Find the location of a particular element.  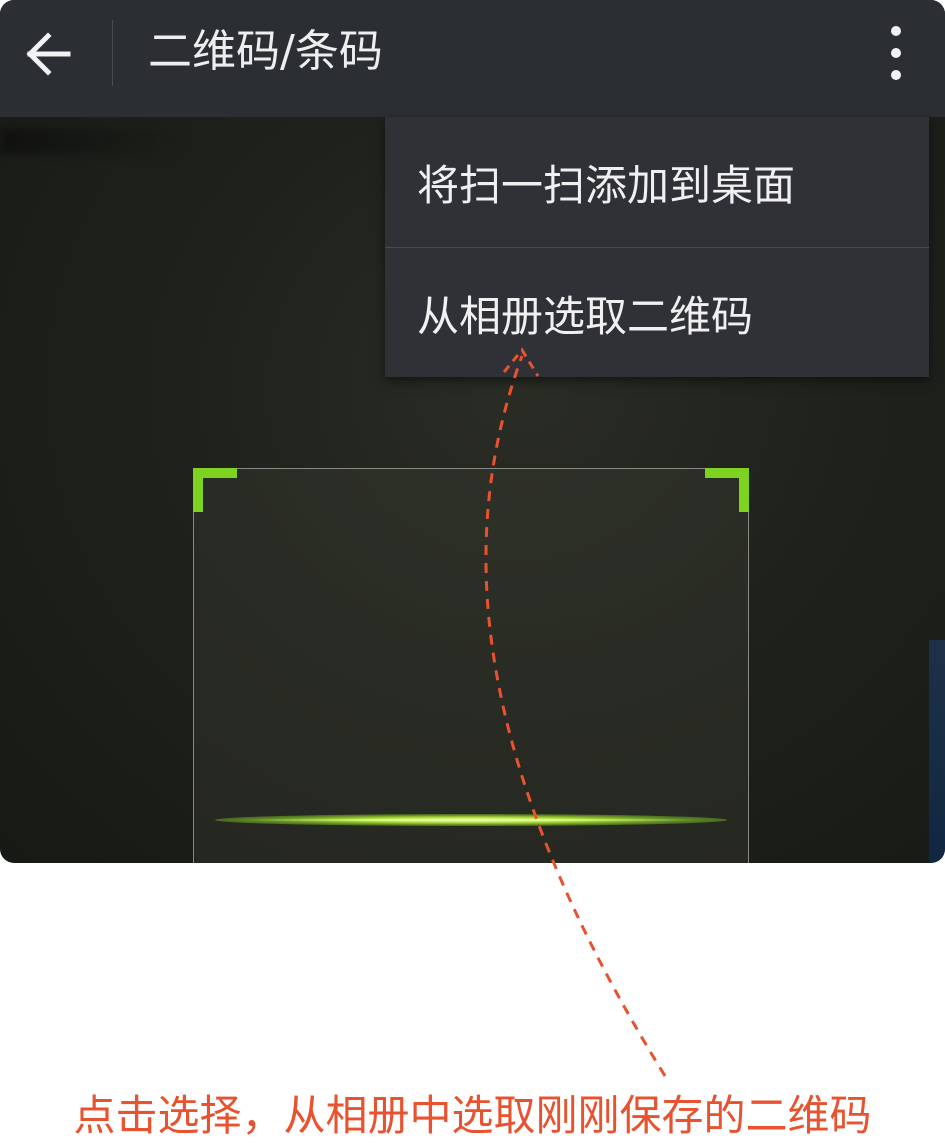

annotation-caption: 点击选择，从相册中选取刚刚保存的二维码 is located at coordinates (472, 1115).